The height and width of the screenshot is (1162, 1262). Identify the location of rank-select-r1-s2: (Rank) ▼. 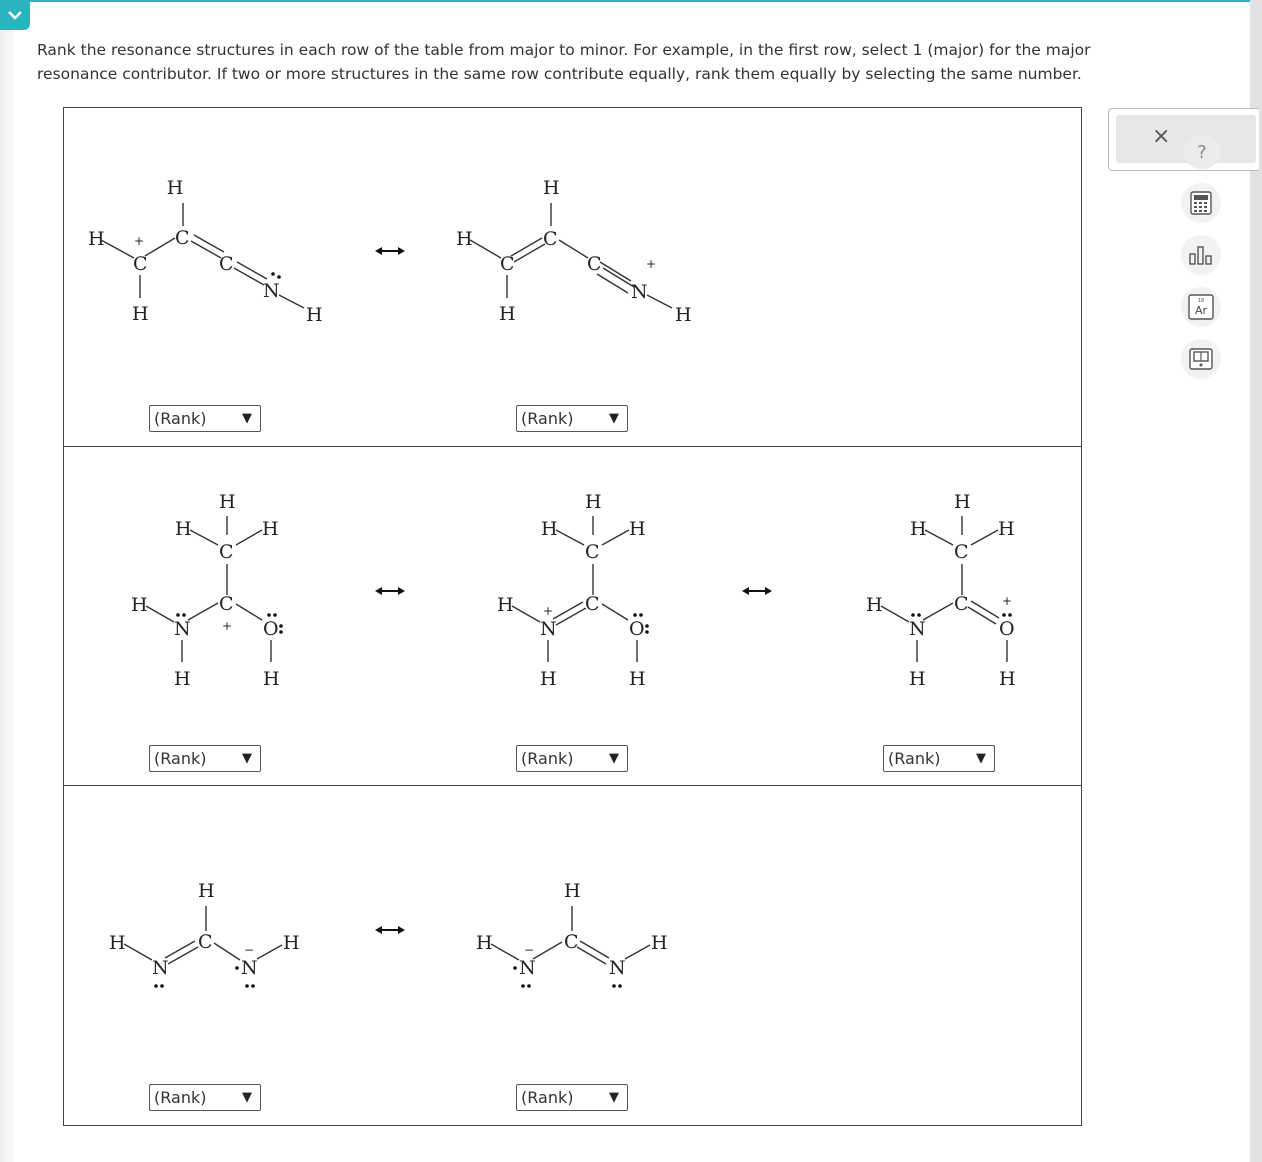
(572, 418).